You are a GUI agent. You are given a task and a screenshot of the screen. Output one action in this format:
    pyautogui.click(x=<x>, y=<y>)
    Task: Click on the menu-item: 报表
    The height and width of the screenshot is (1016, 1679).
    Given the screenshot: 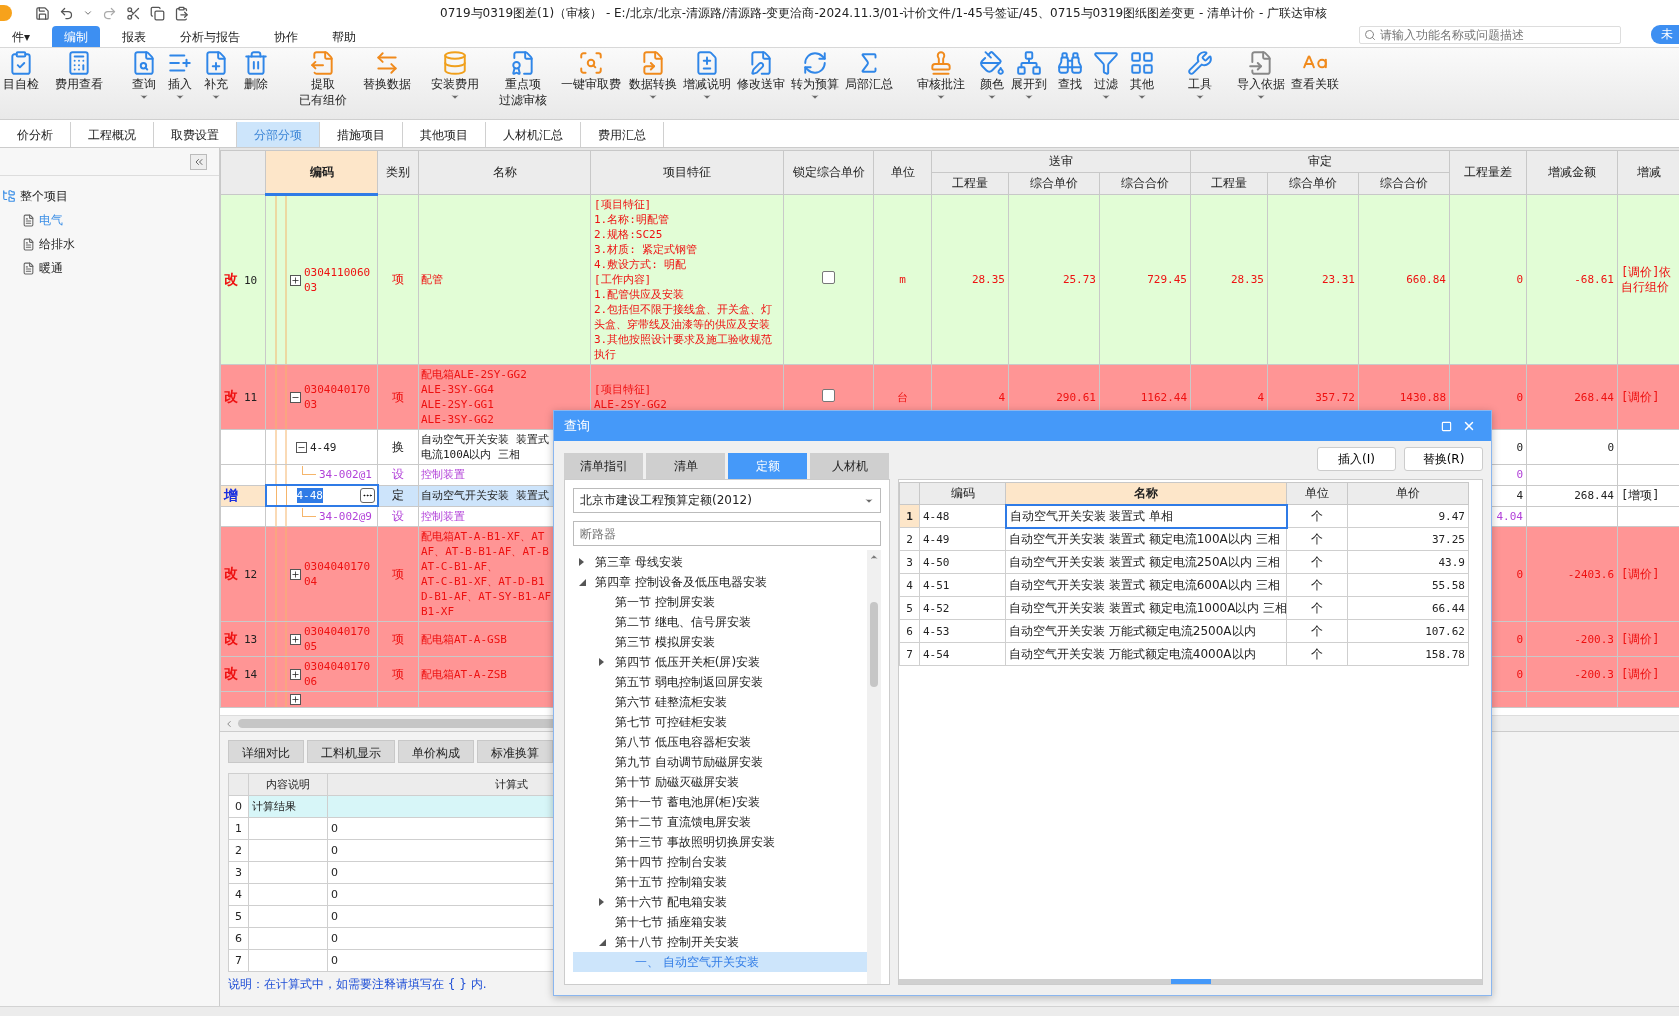 What is the action you would take?
    pyautogui.click(x=134, y=36)
    